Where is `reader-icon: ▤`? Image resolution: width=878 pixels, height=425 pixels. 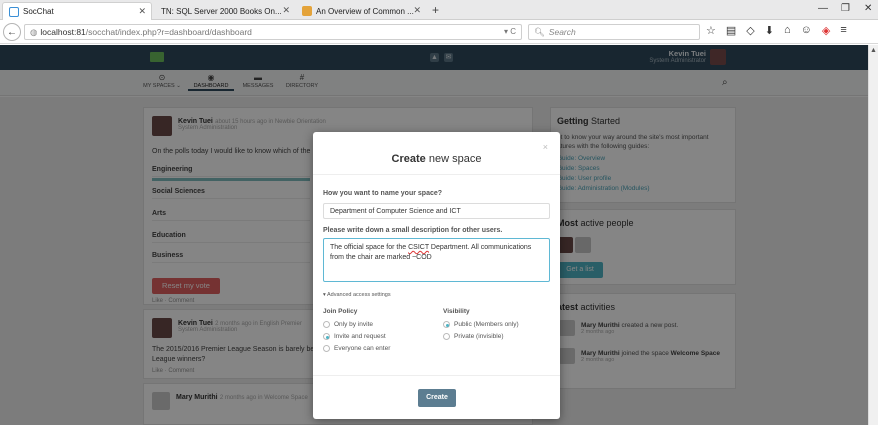
reader-icon: ▤ is located at coordinates (731, 30).